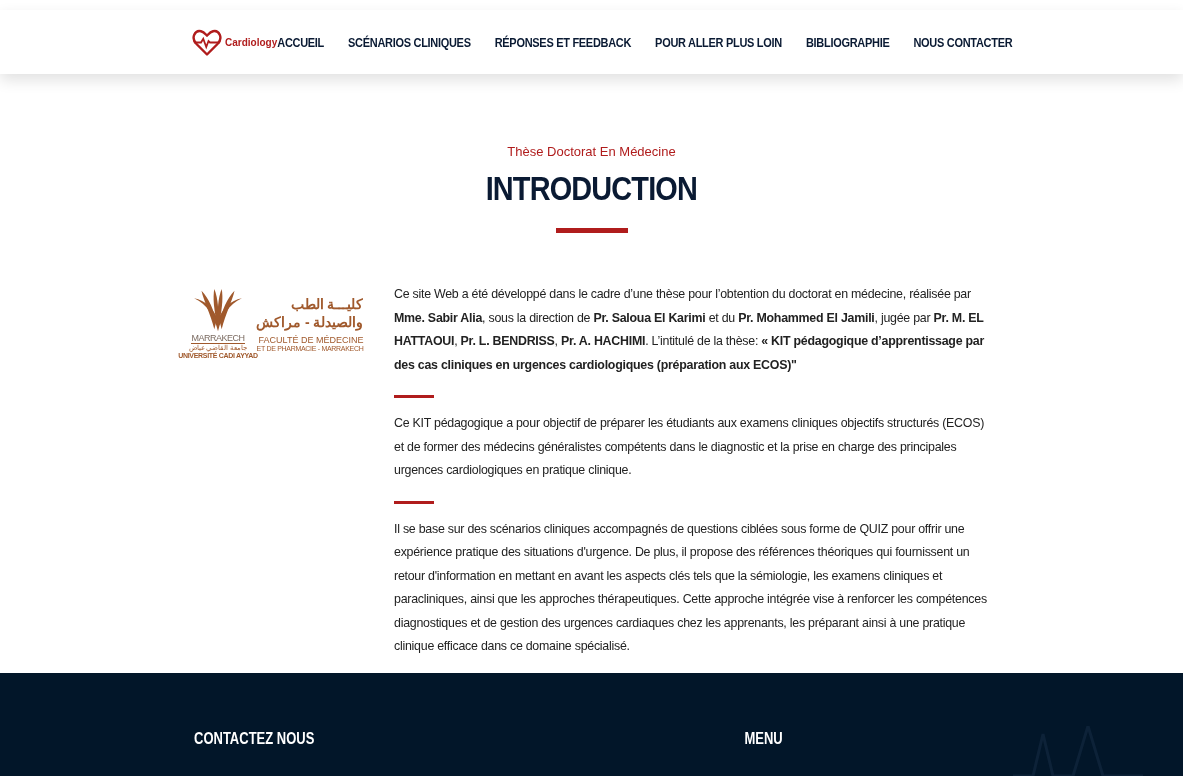 This screenshot has width=1183, height=776. Describe the element at coordinates (690, 447) in the screenshot. I see `paragraph: Ce KIT pédagogique a pour objectif de préparer les étudiants aux examens cliniques objectifs structurés (ECOS) et de former des médecins généralistes compétents dans le diagnostic et la prise en charge des principales urgences cardiologiques en pratique clinique.` at that location.